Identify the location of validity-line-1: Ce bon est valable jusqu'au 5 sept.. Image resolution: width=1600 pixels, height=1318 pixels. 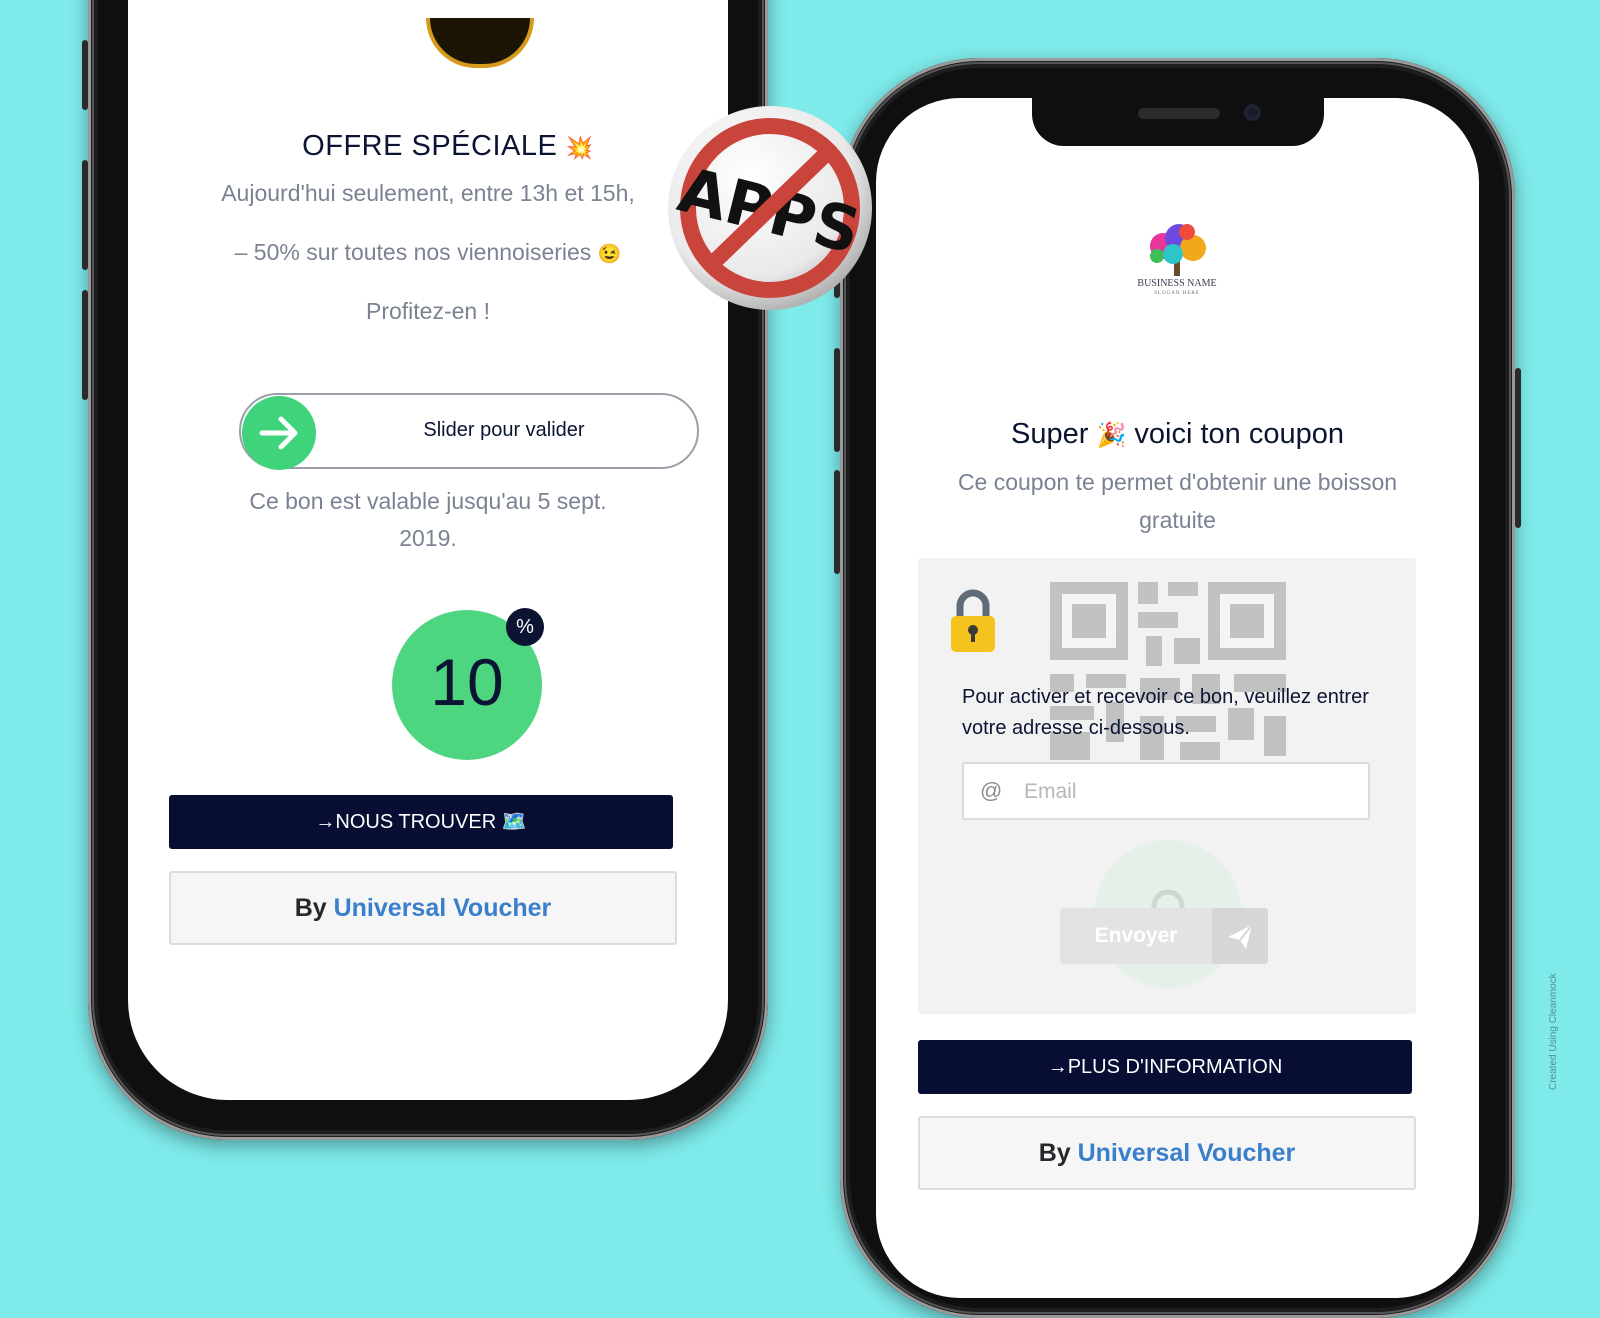
(428, 501).